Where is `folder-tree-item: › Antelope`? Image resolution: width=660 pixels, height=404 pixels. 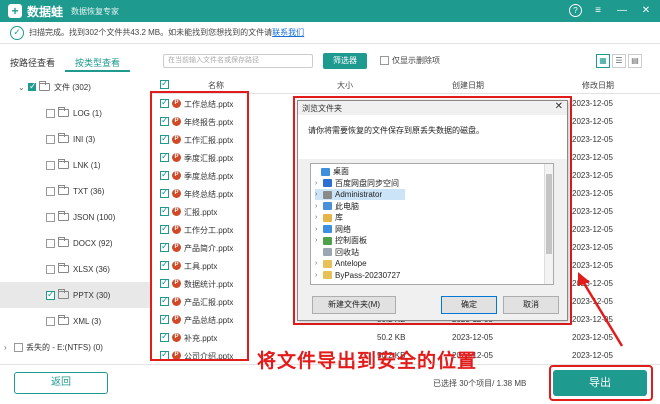 folder-tree-item: › Antelope is located at coordinates (341, 263).